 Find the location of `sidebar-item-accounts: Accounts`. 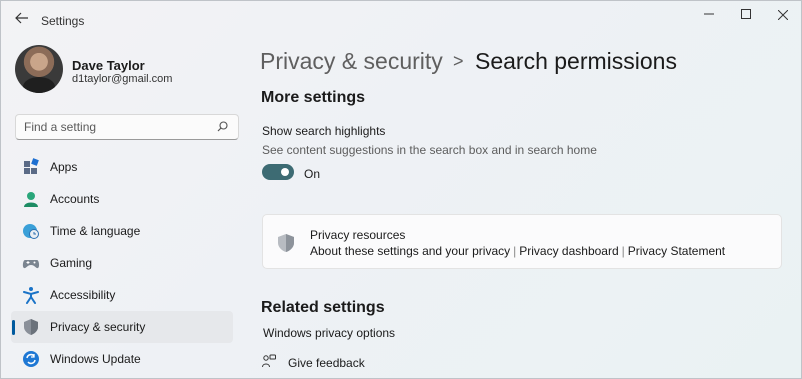

sidebar-item-accounts: Accounts is located at coordinates (122, 199).